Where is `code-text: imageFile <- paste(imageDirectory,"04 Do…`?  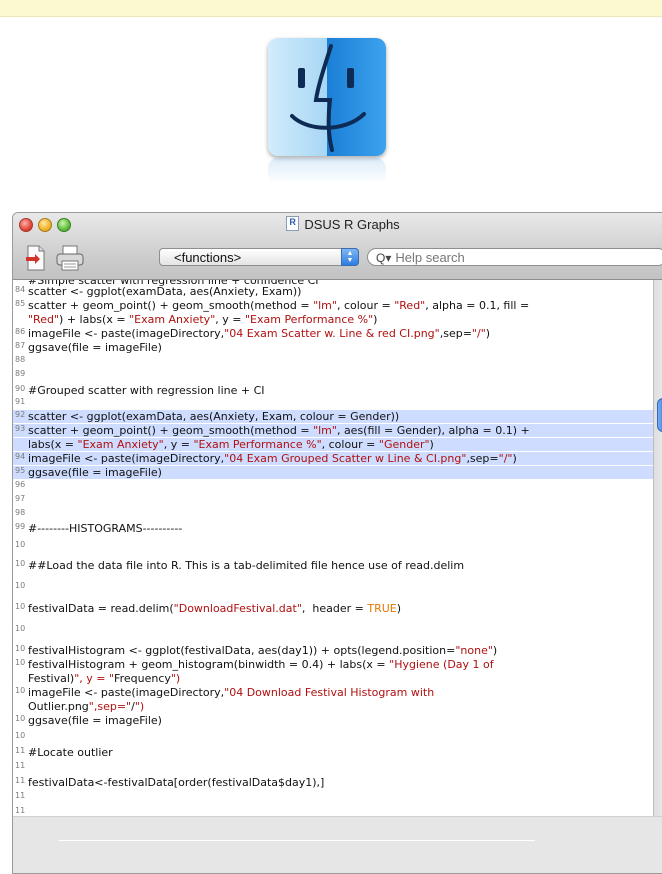
code-text: imageFile <- paste(imageDirectory,"04 Do… is located at coordinates (231, 692).